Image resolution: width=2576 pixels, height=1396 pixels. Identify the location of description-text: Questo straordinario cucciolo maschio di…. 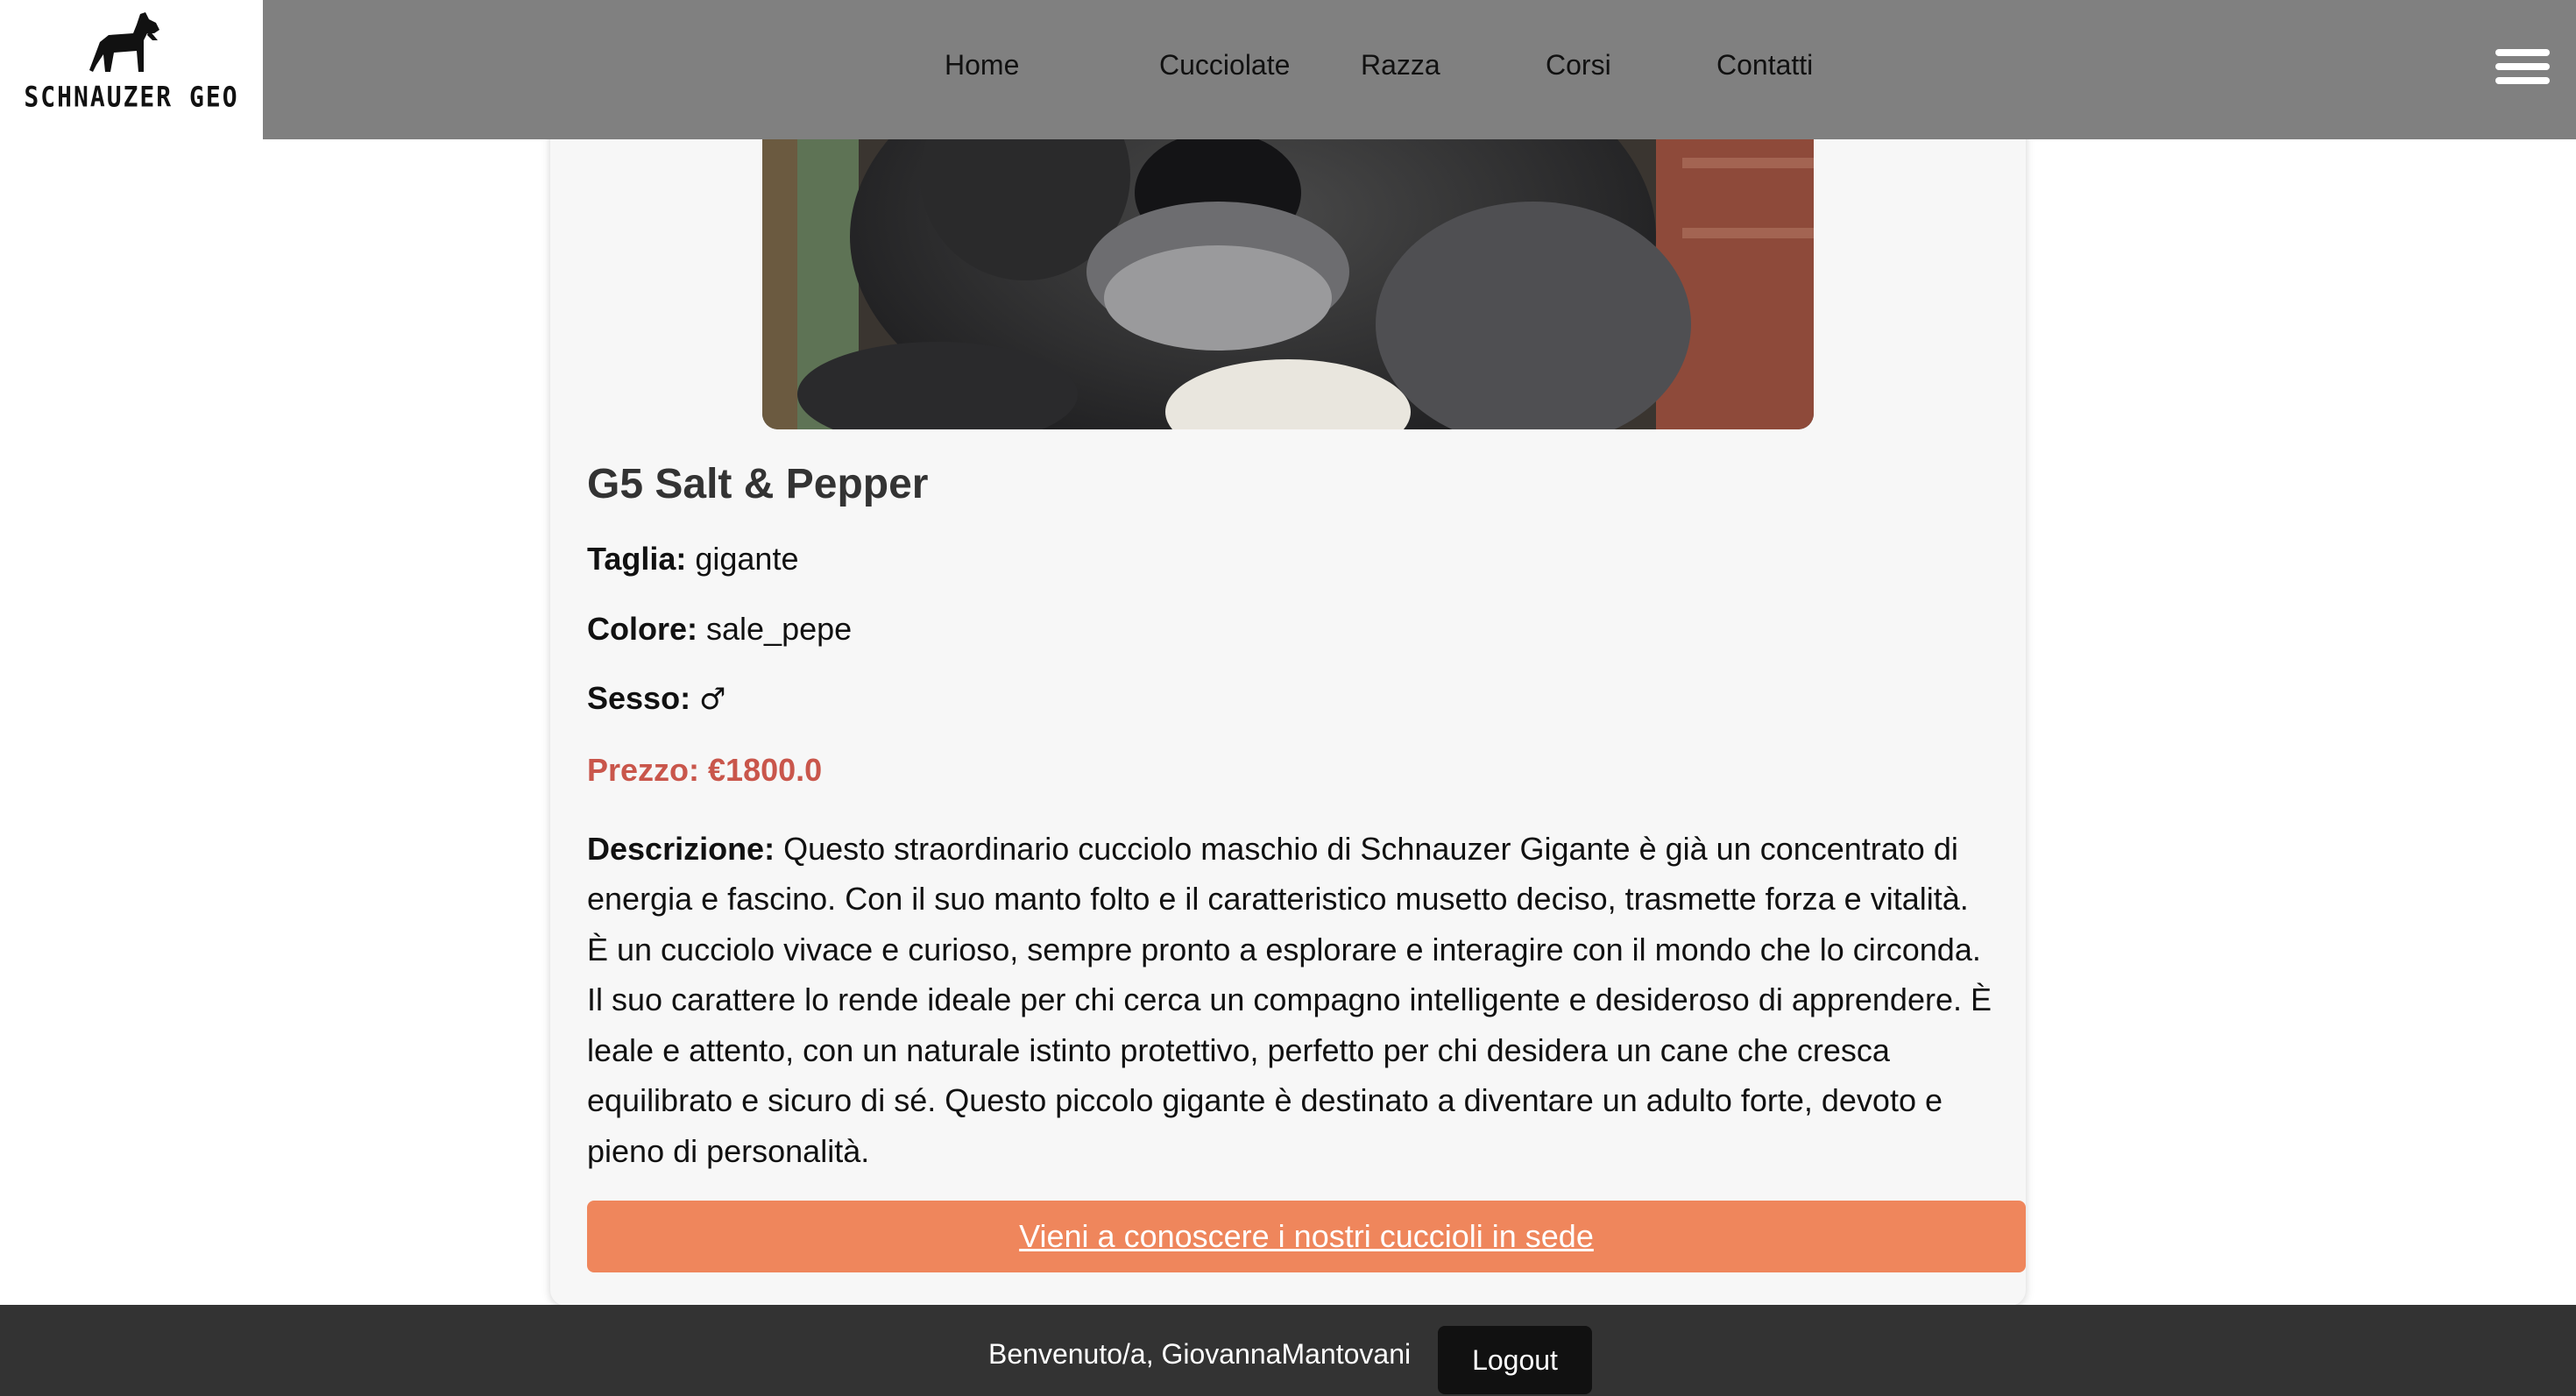
(1289, 1000).